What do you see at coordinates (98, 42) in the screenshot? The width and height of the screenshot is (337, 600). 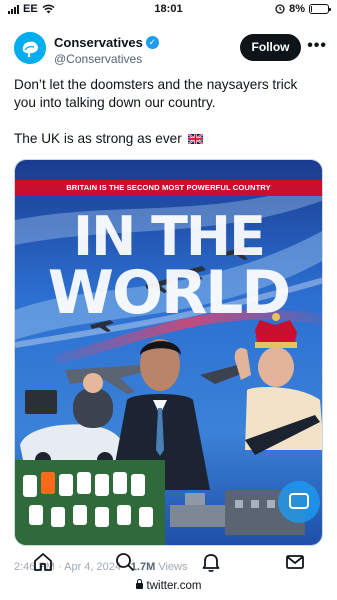 I see `author-display-name: Conservatives` at bounding box center [98, 42].